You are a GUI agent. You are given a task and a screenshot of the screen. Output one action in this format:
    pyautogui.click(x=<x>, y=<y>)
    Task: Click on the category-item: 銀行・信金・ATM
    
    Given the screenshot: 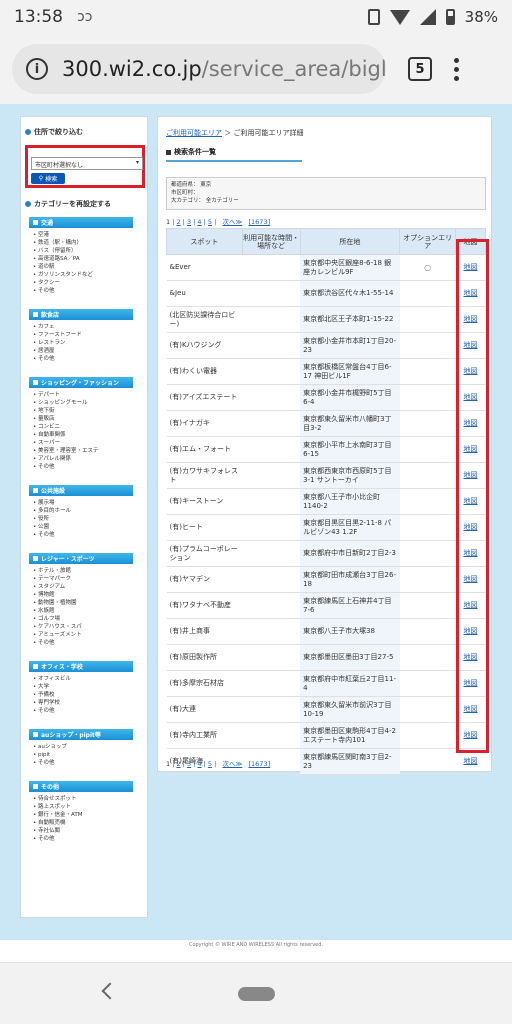 What is the action you would take?
    pyautogui.click(x=83, y=815)
    